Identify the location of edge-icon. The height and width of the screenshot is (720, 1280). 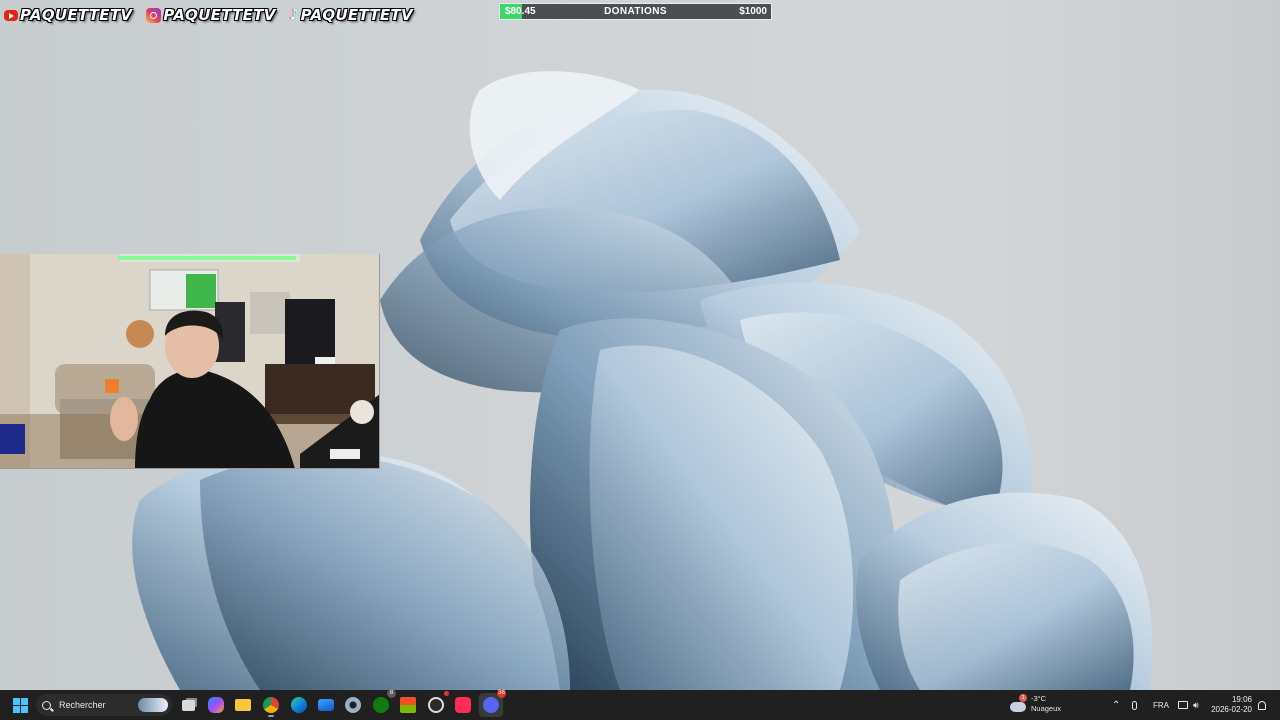
(299, 705).